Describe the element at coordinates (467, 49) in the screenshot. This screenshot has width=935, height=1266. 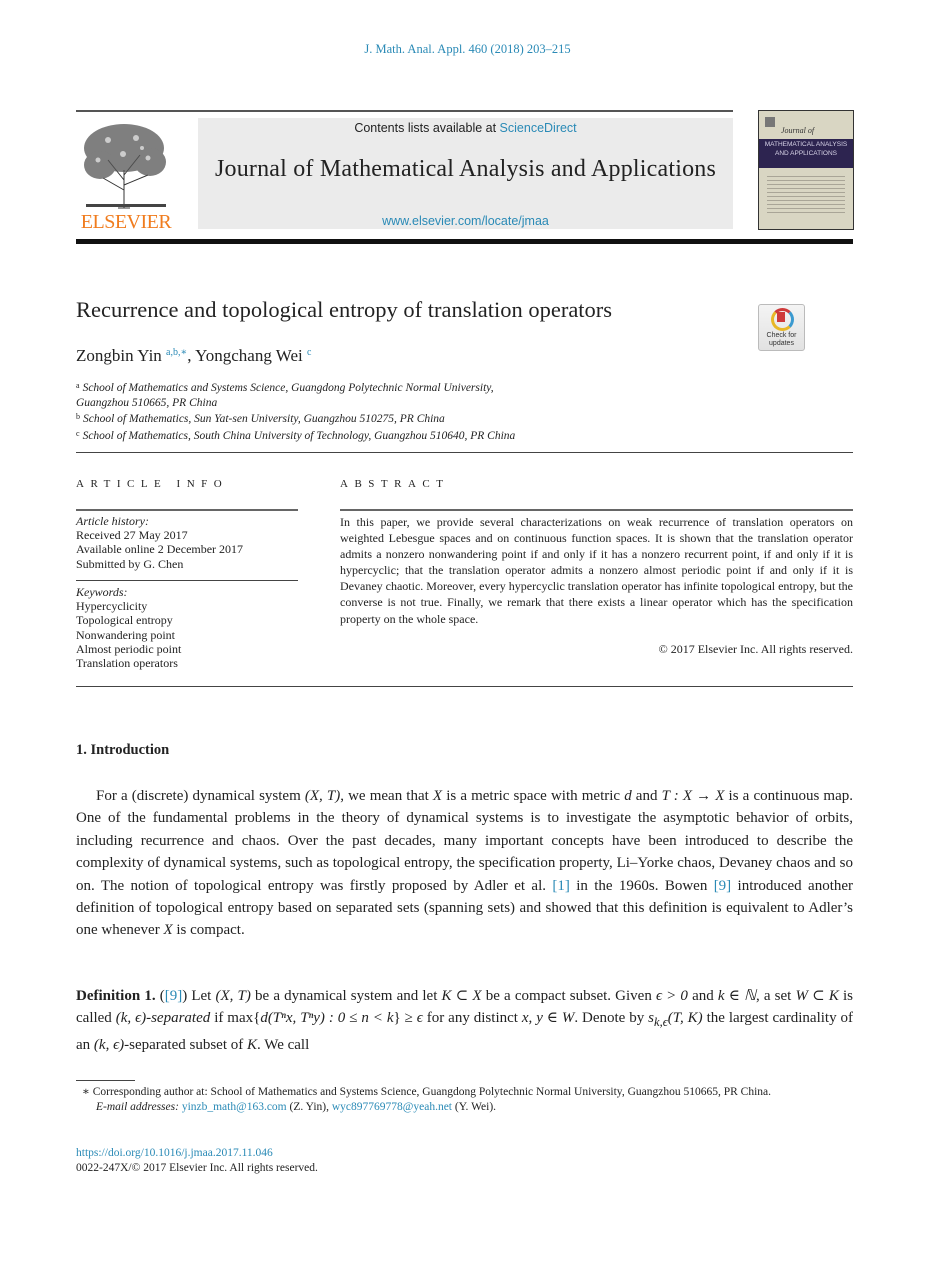
I see `journal-citation: J. Math. Anal. Appl. 460 (2018) 203–215` at that location.